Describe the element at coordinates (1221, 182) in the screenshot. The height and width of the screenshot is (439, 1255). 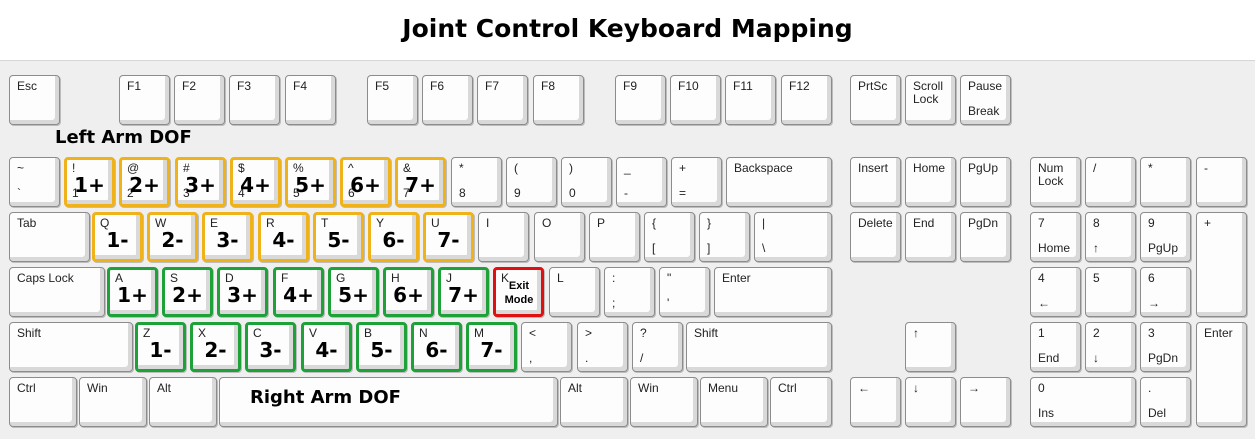
I see `key-numminus: -` at that location.